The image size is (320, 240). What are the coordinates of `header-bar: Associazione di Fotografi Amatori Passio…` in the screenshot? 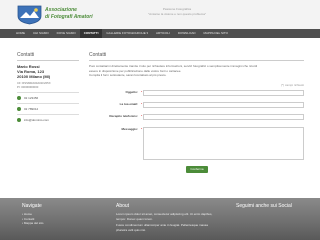 It's located at (160, 14).